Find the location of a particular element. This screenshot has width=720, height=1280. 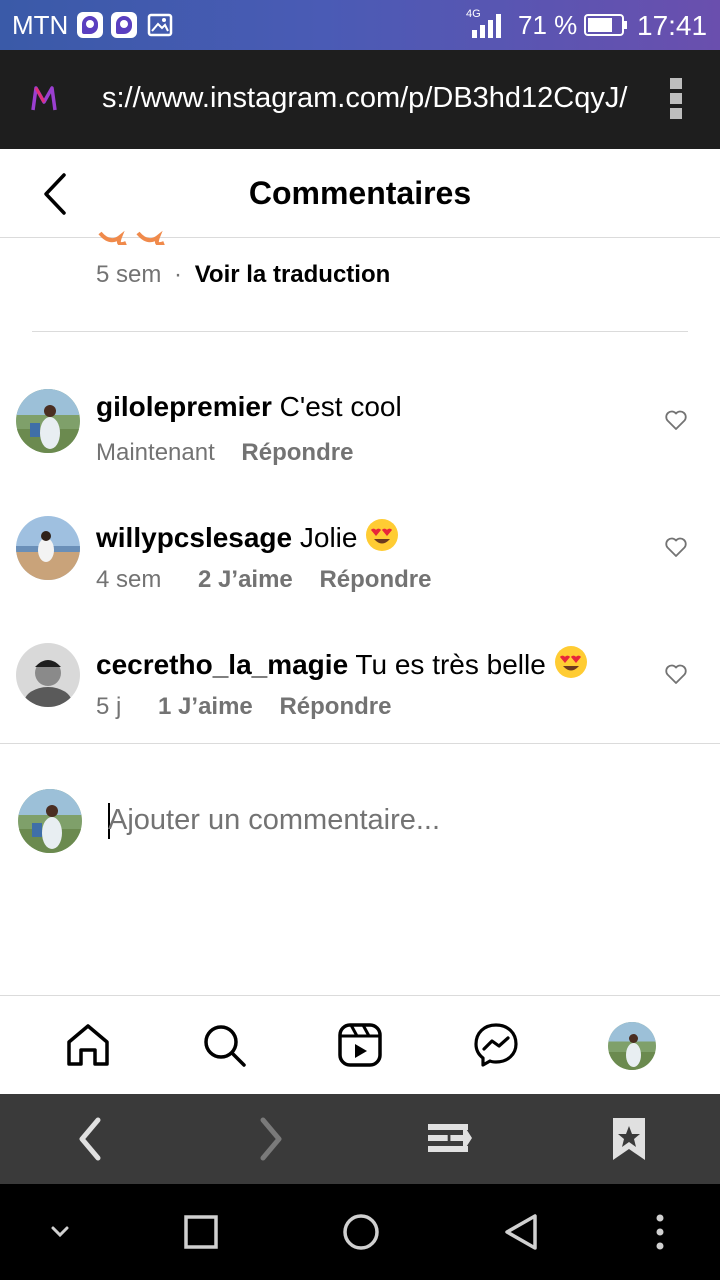

comment-text: C'est cool is located at coordinates (340, 406).